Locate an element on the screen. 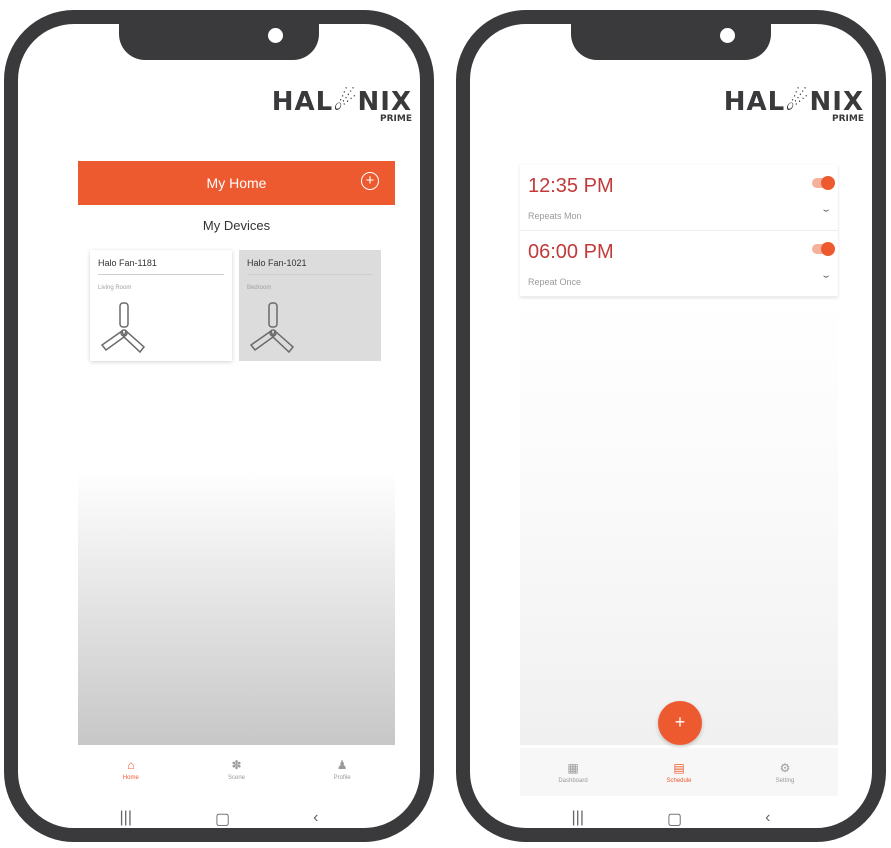 The height and width of the screenshot is (848, 891). device-name: Halo Fan-1181 is located at coordinates (161, 266).